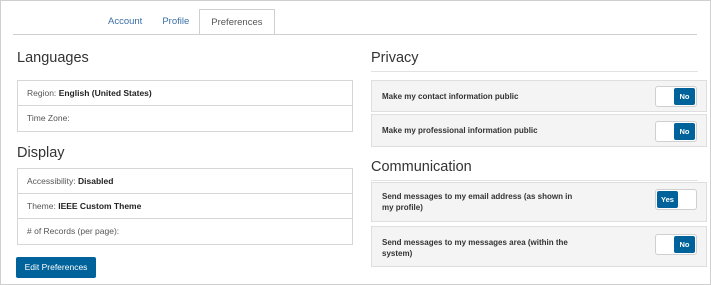 This screenshot has height=285, width=711. I want to click on privacy-heading: Privacy, so click(395, 58).